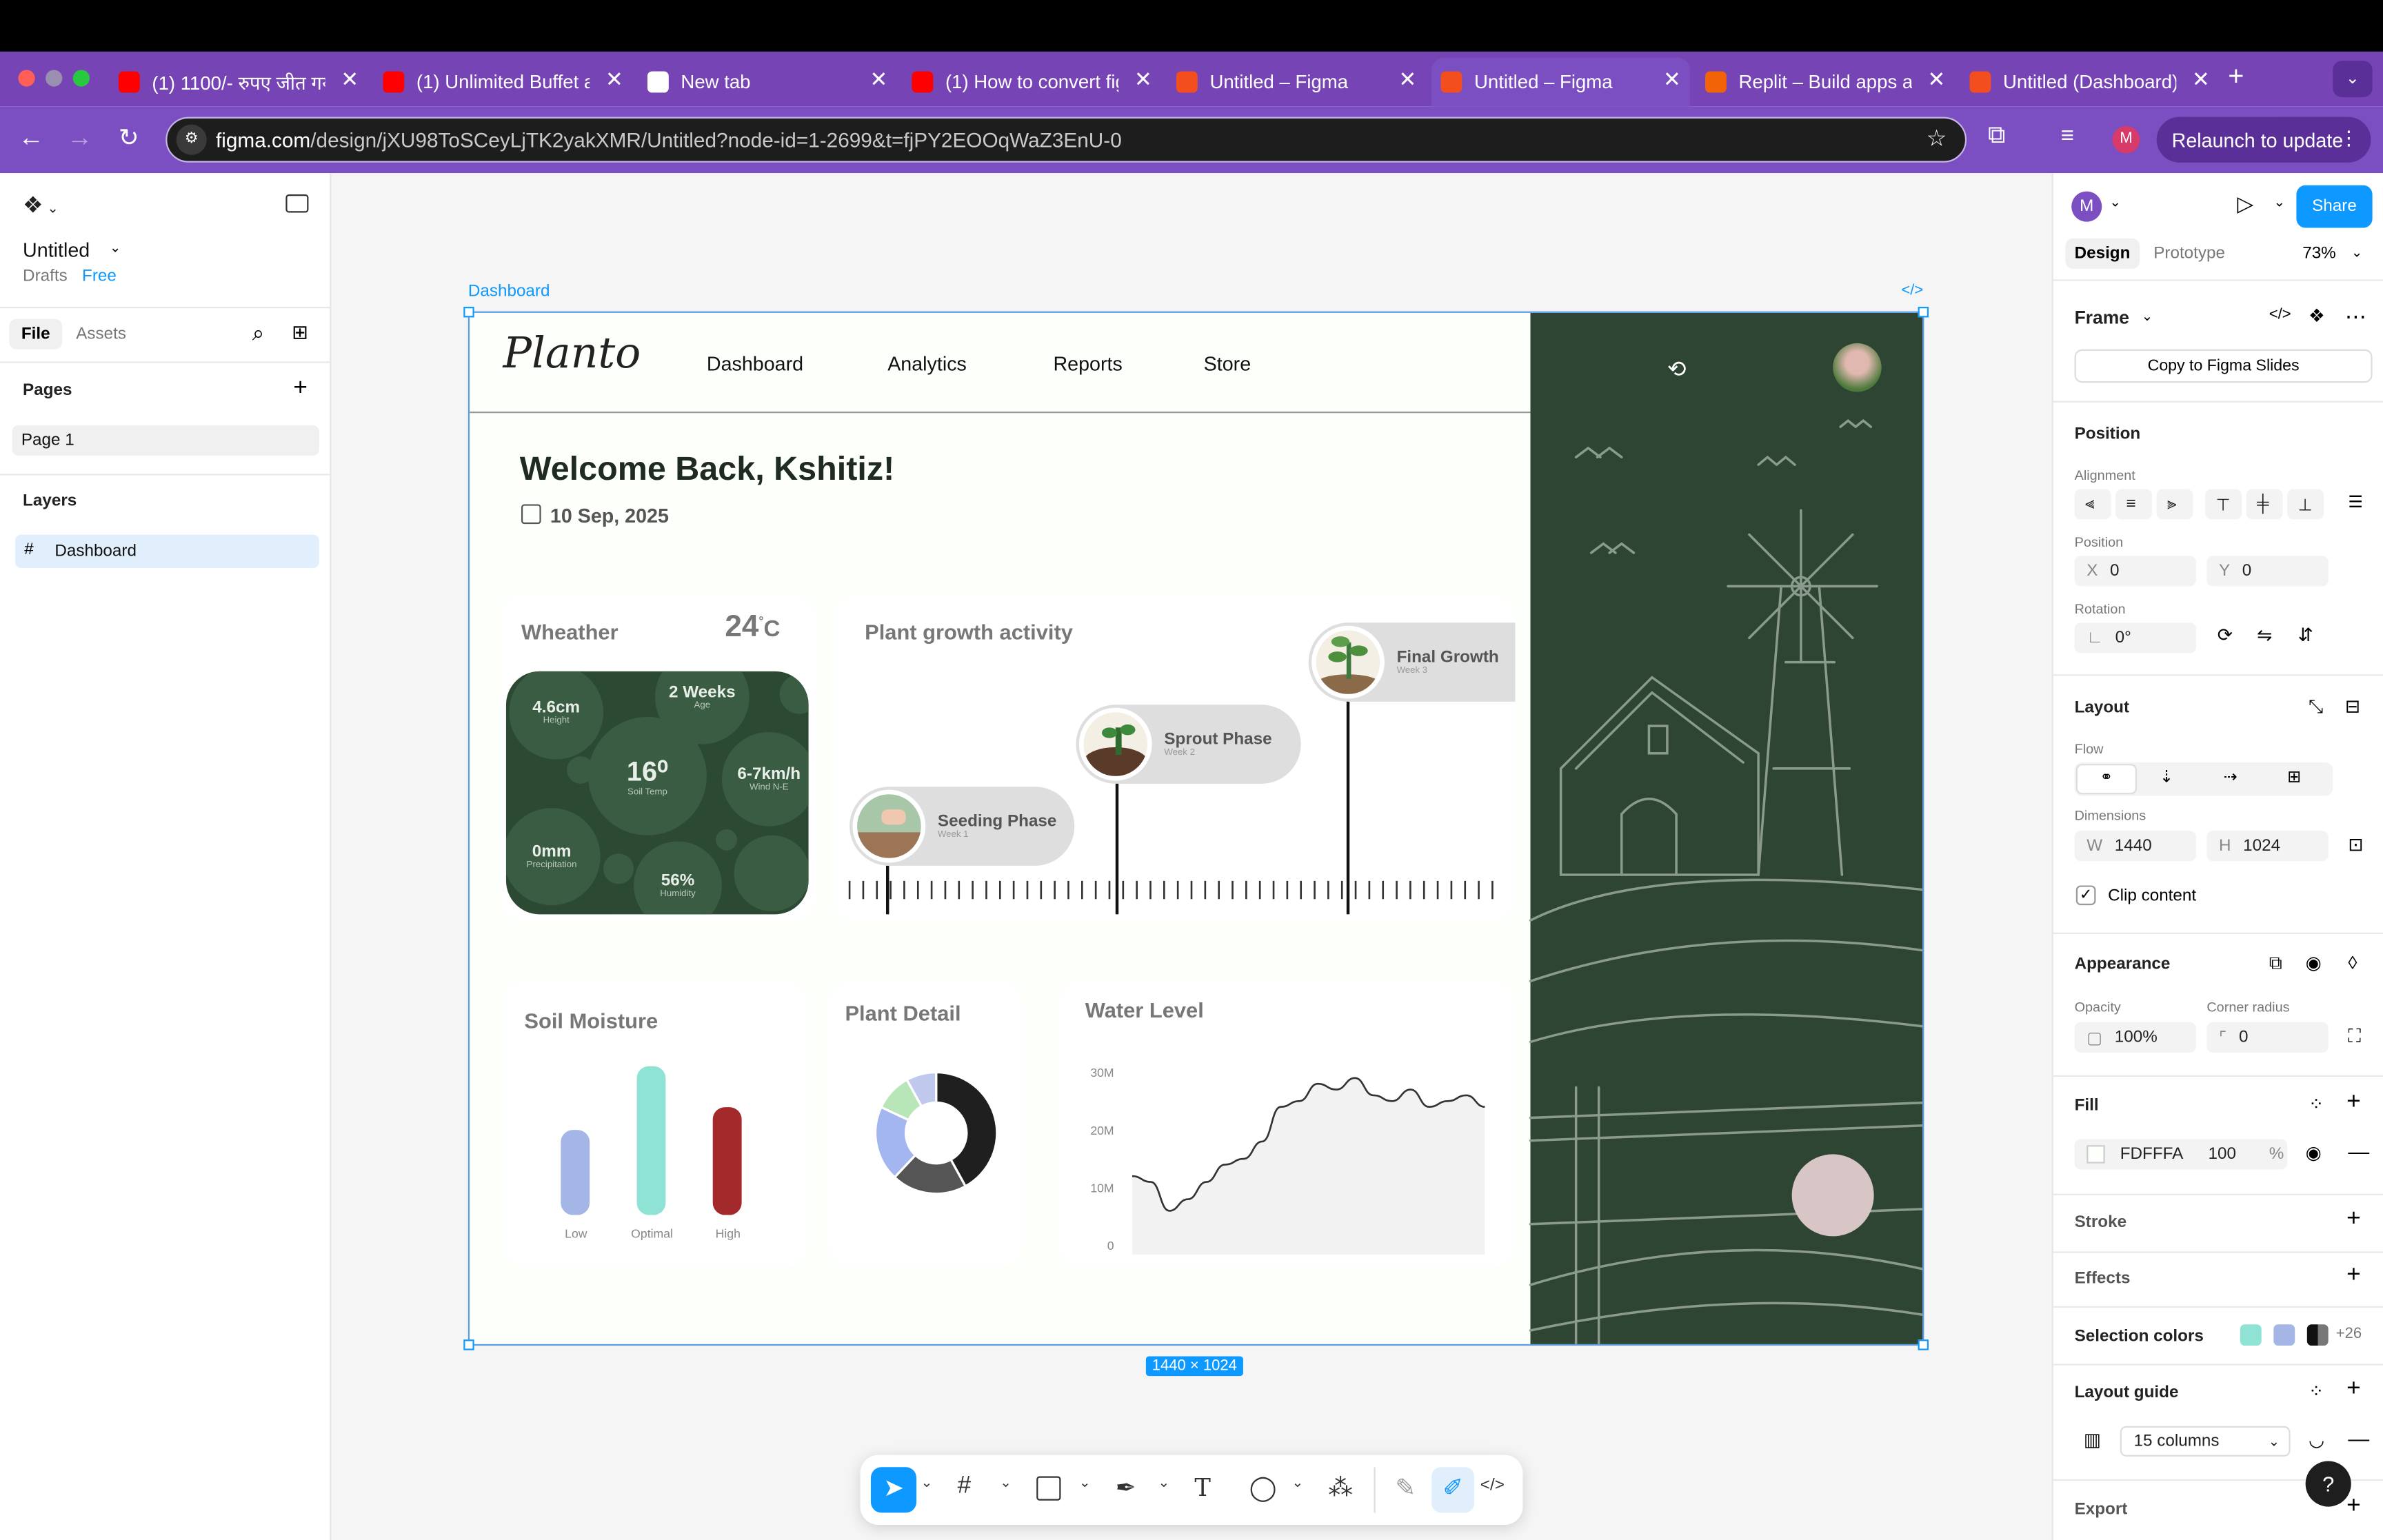  What do you see at coordinates (56, 250) in the screenshot?
I see `file-name: Untitled` at bounding box center [56, 250].